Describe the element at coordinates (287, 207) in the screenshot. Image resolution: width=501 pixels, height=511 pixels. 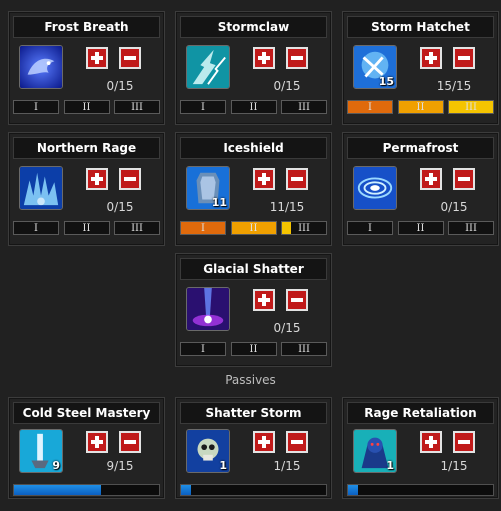
I see `skill-points-count: 11/15` at that location.